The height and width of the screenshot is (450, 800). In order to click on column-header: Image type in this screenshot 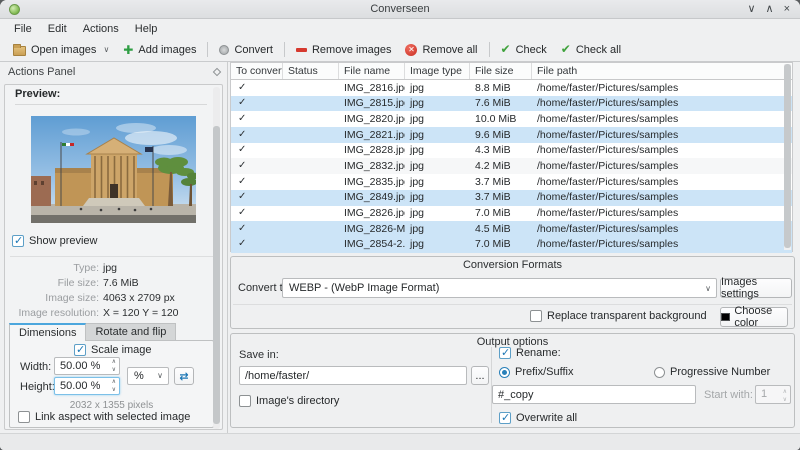, I will do `click(437, 71)`.